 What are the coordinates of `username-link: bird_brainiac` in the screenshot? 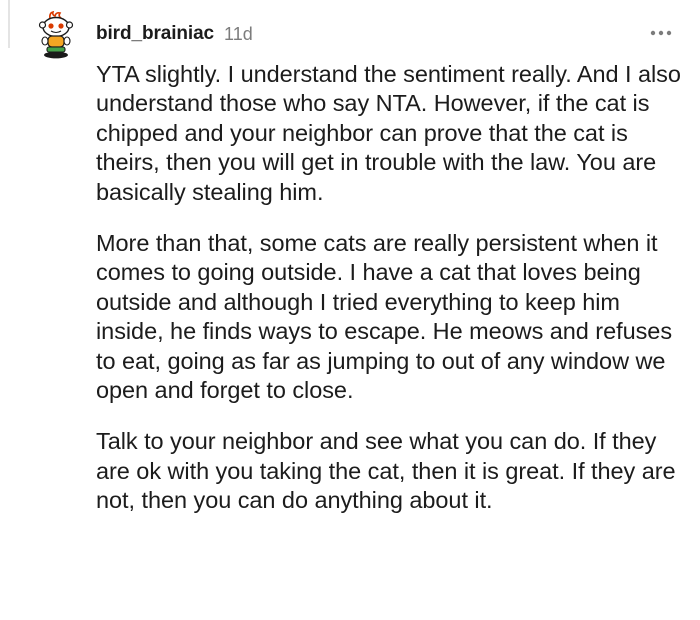 It's located at (155, 34).